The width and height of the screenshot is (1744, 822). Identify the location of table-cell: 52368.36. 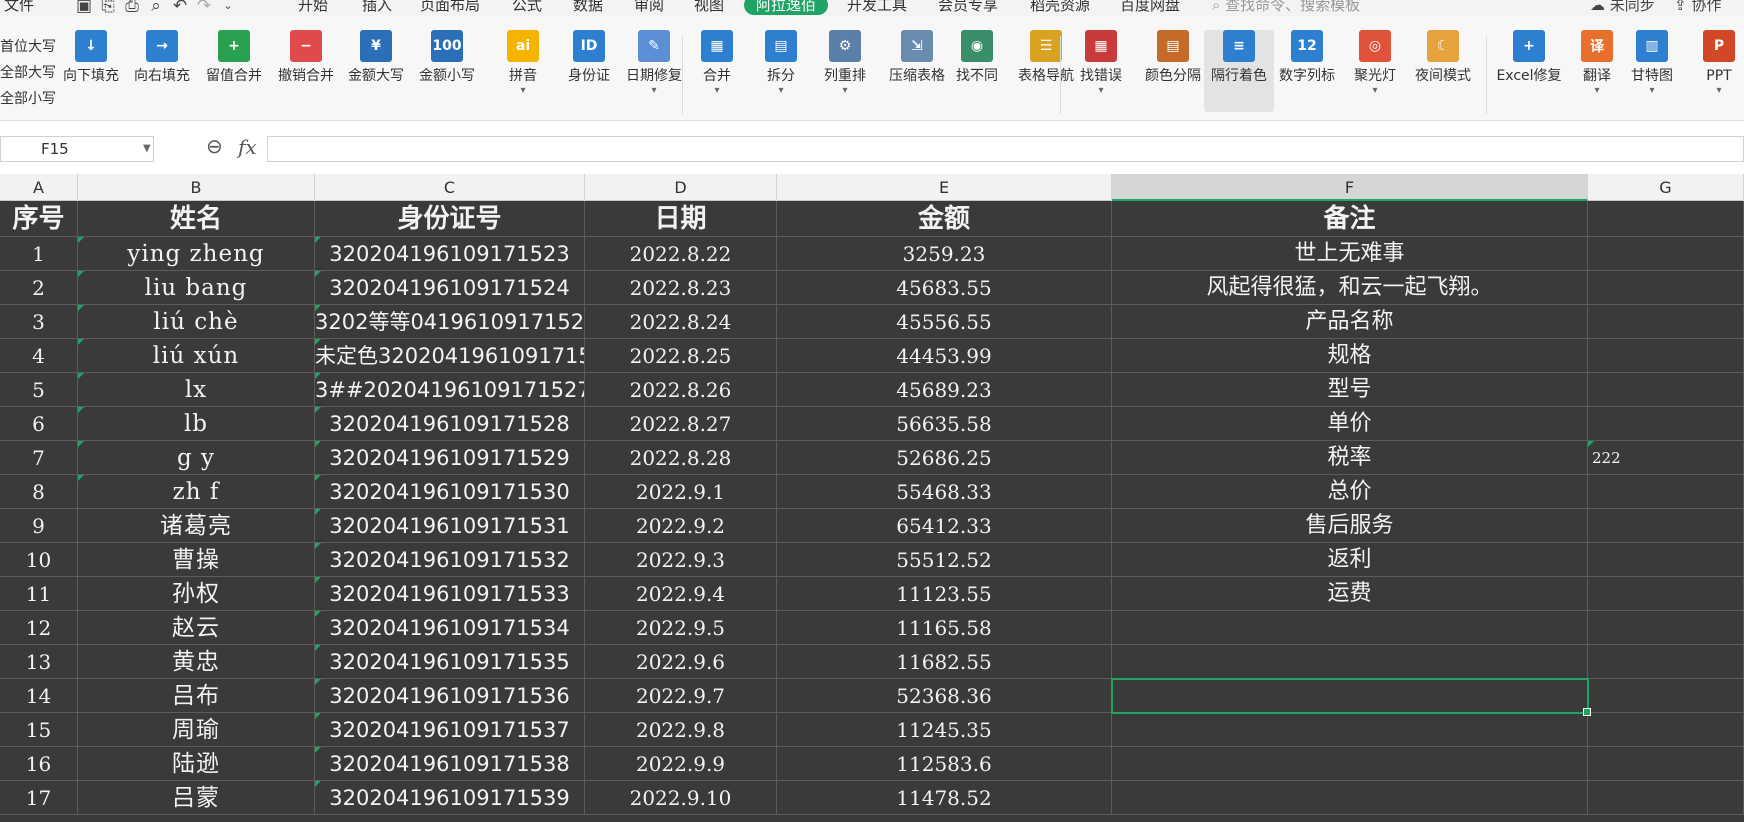
(944, 696).